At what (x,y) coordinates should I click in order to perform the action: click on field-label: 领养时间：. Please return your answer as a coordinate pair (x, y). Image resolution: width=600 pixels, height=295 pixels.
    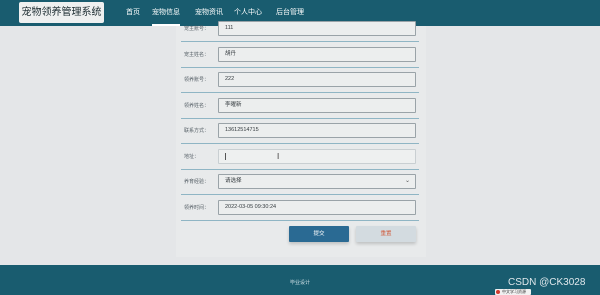
    Looking at the image, I should click on (197, 208).